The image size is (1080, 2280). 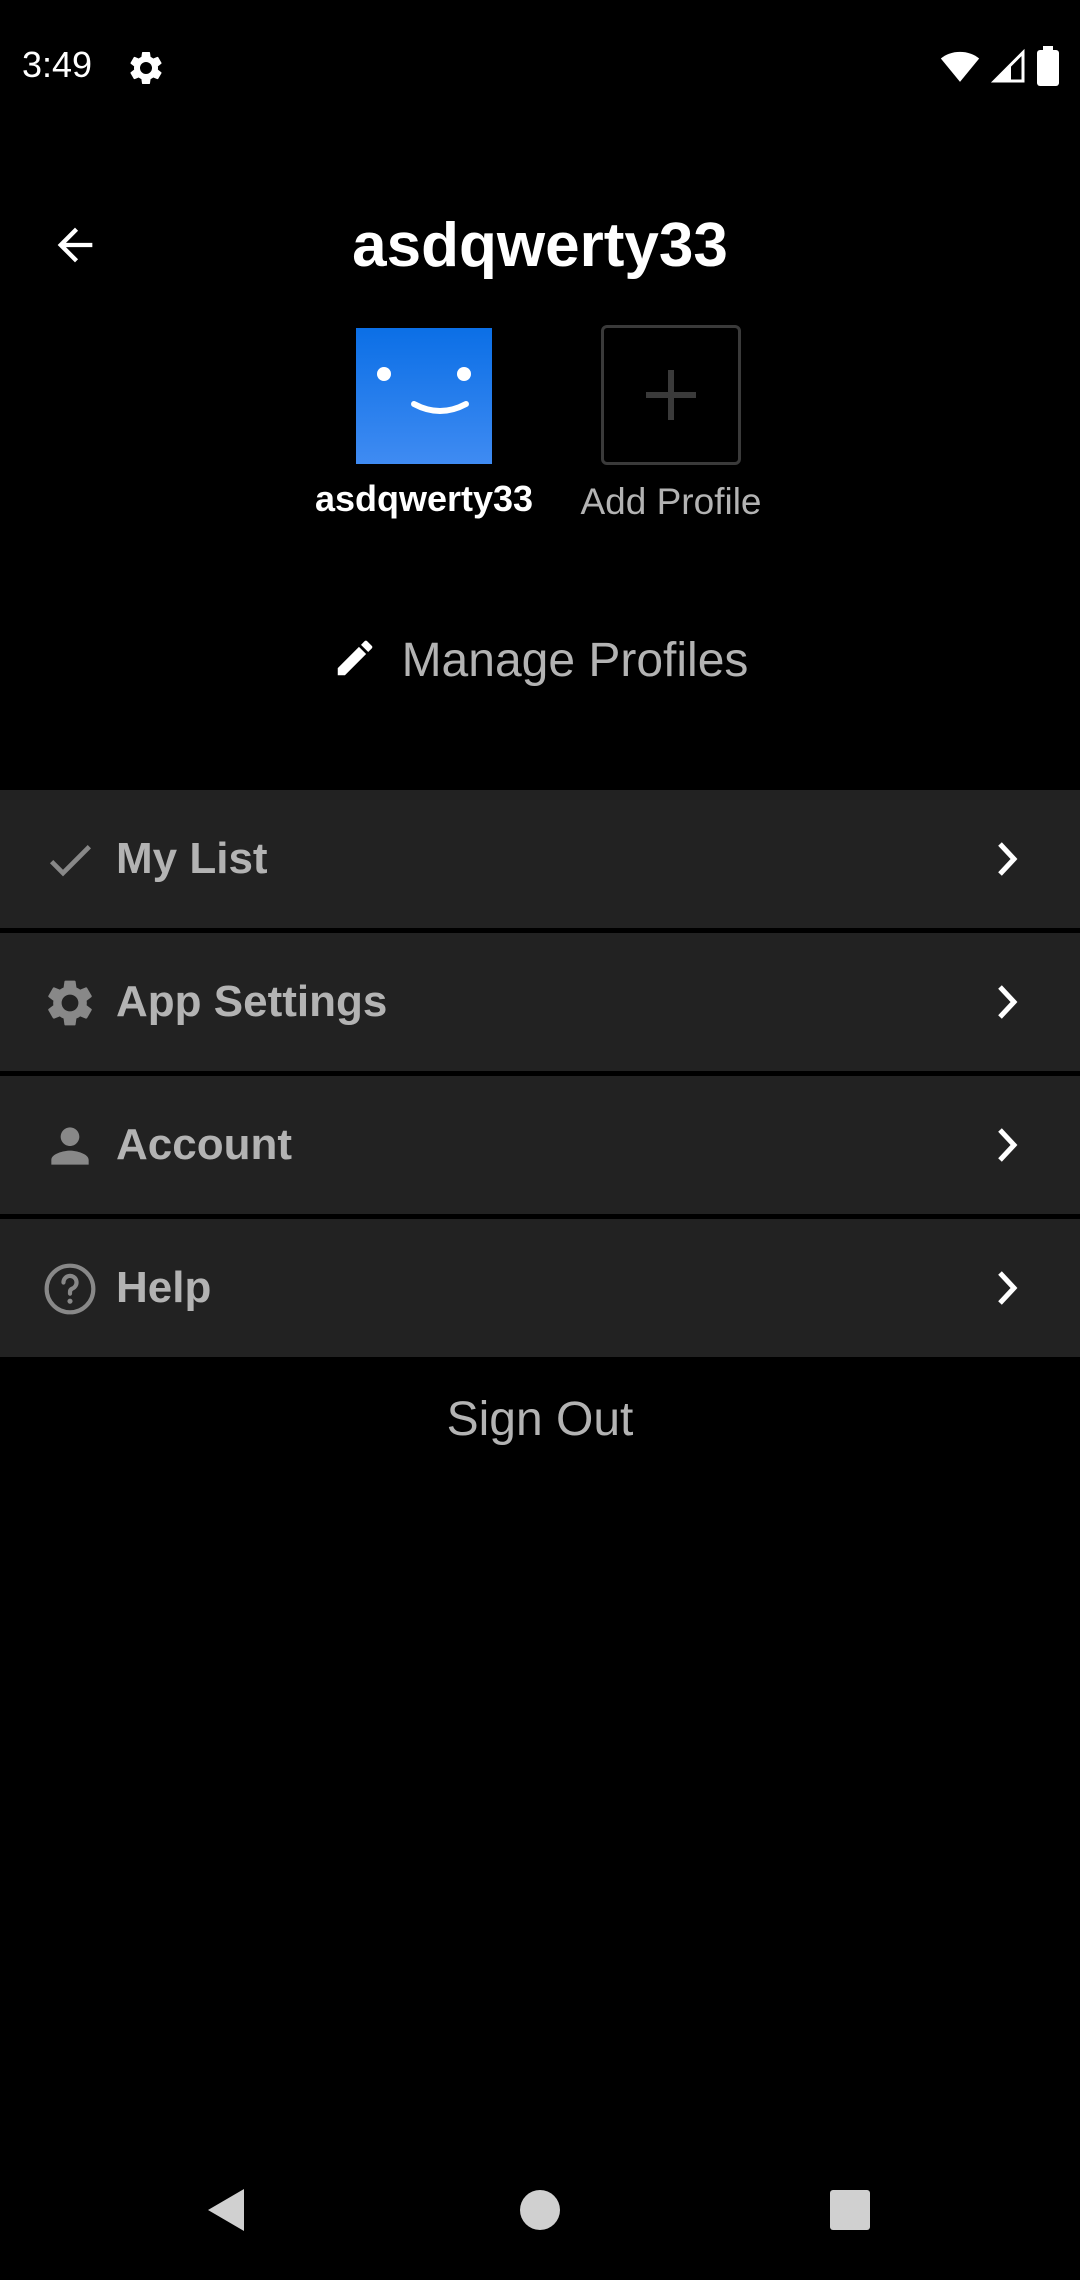 I want to click on menu-item-label: My List, so click(x=192, y=858).